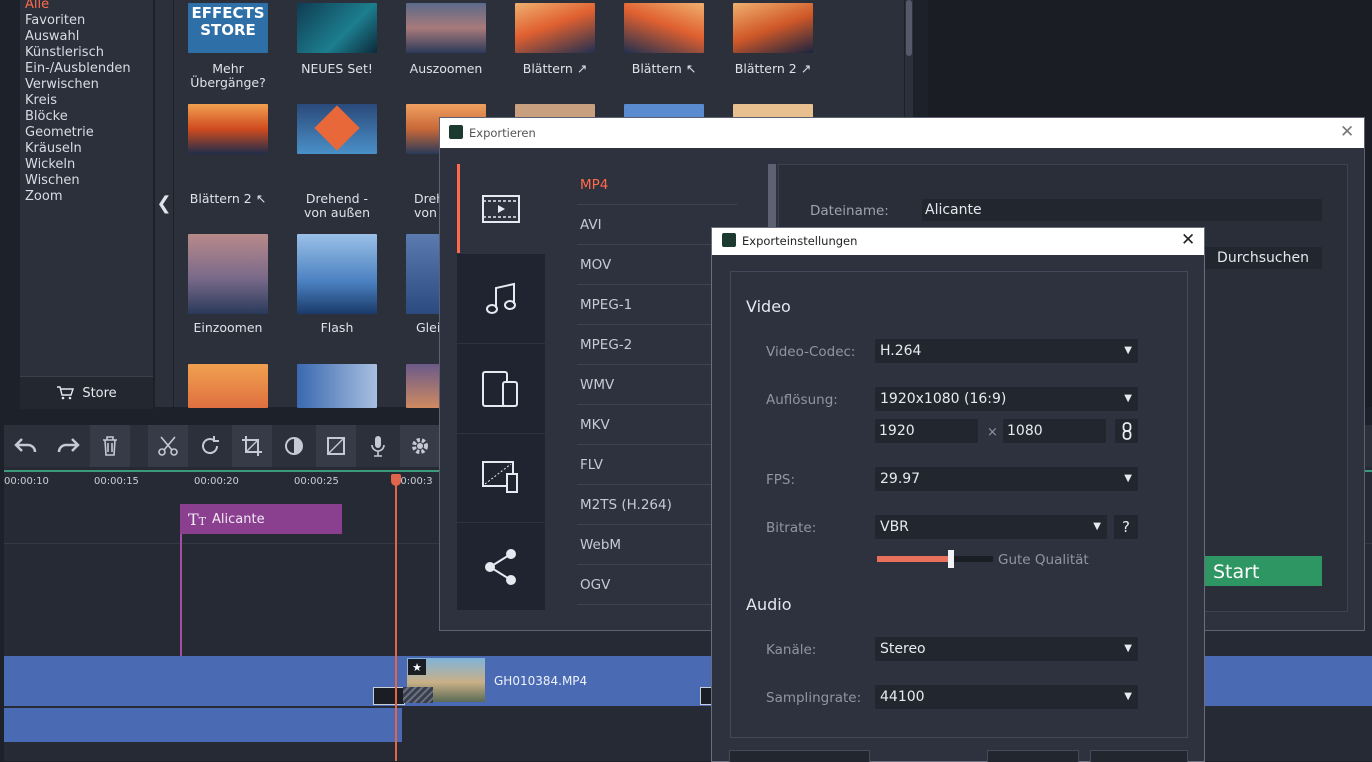  I want to click on cancel-button, so click(1139, 756).